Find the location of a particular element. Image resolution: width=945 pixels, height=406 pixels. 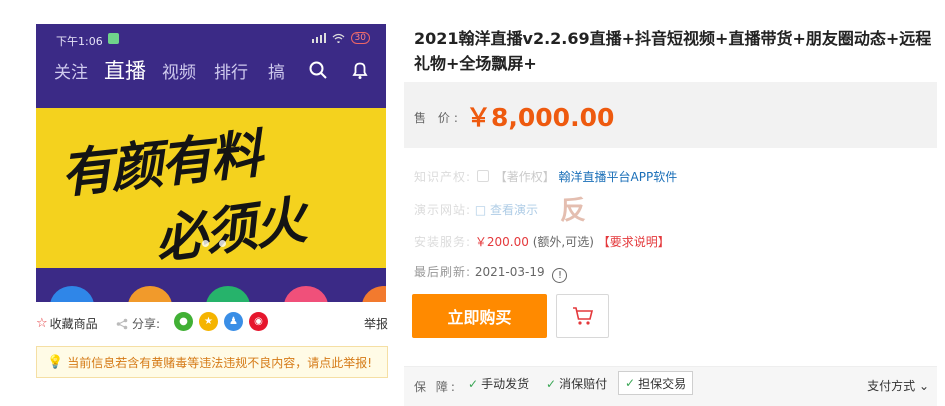

share-label: 分享: is located at coordinates (146, 324).